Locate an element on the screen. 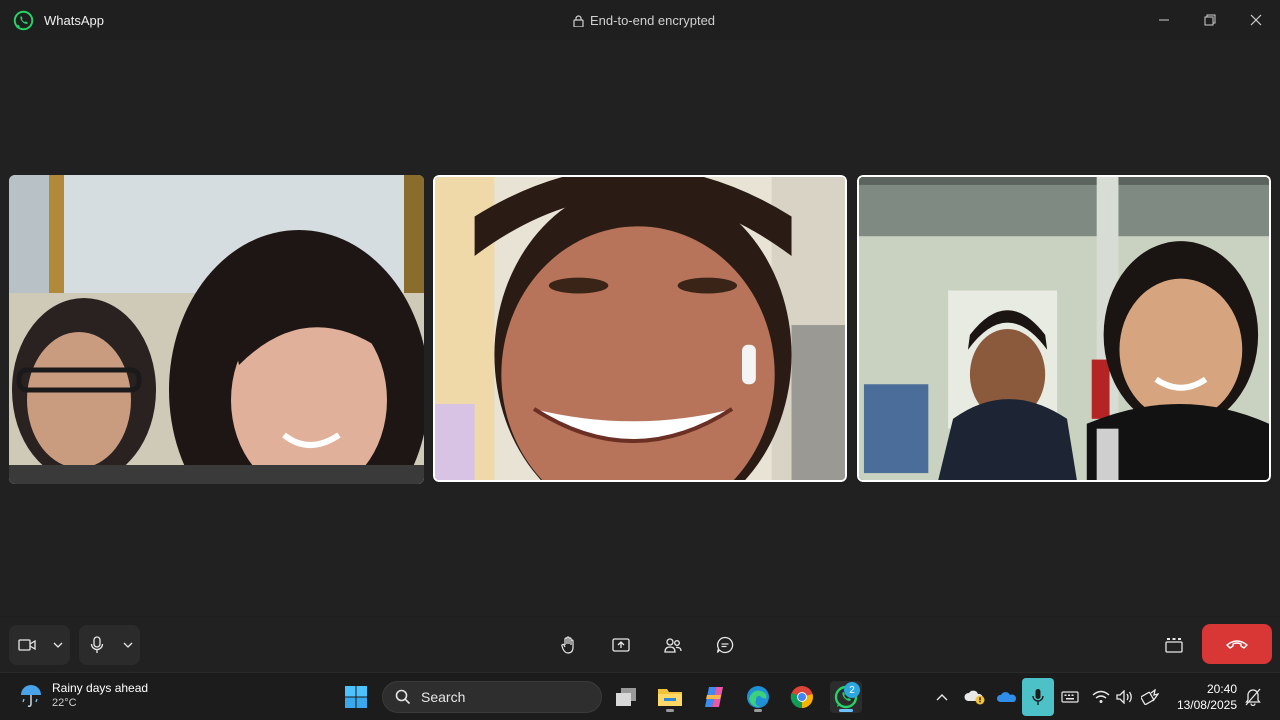 This screenshot has height=720, width=1280. mic-toggle-button is located at coordinates (97, 645).